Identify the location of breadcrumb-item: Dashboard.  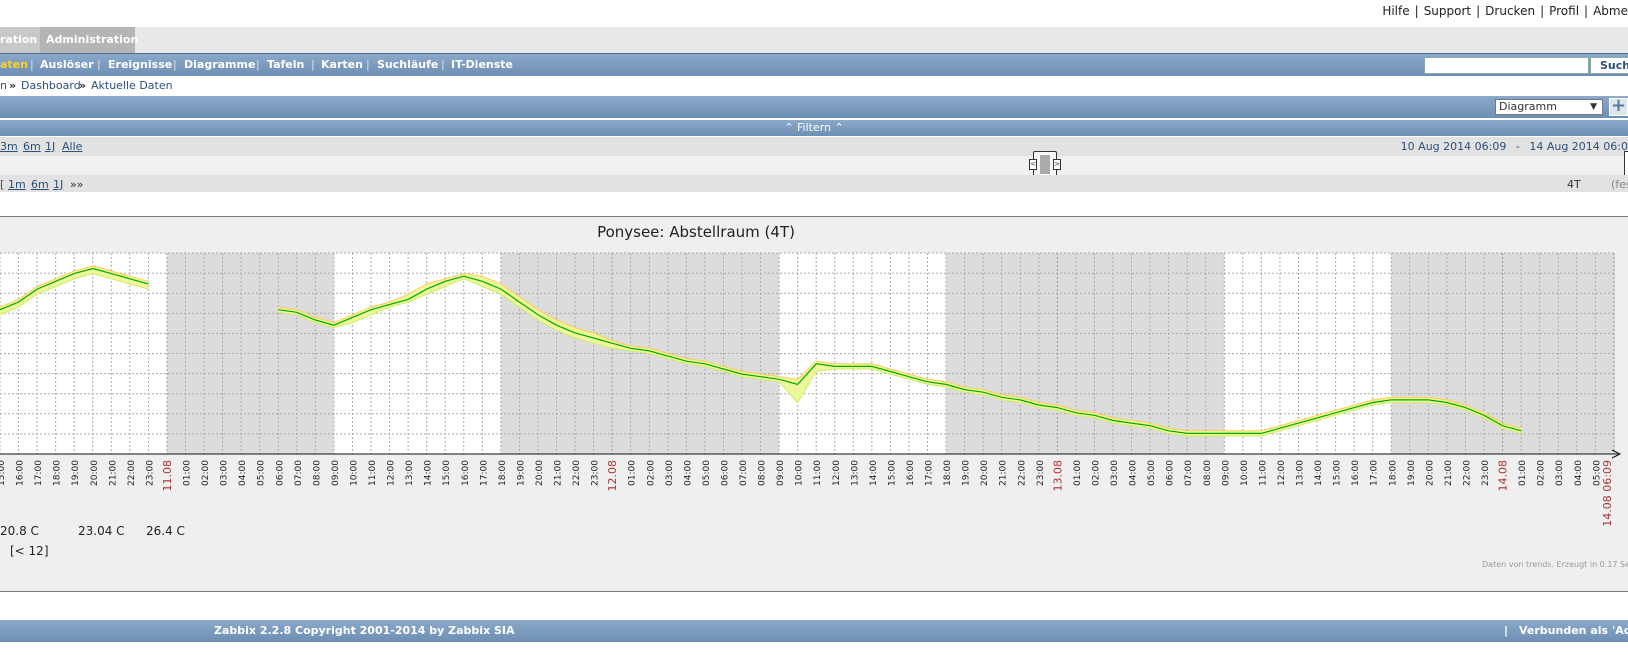
(51, 85).